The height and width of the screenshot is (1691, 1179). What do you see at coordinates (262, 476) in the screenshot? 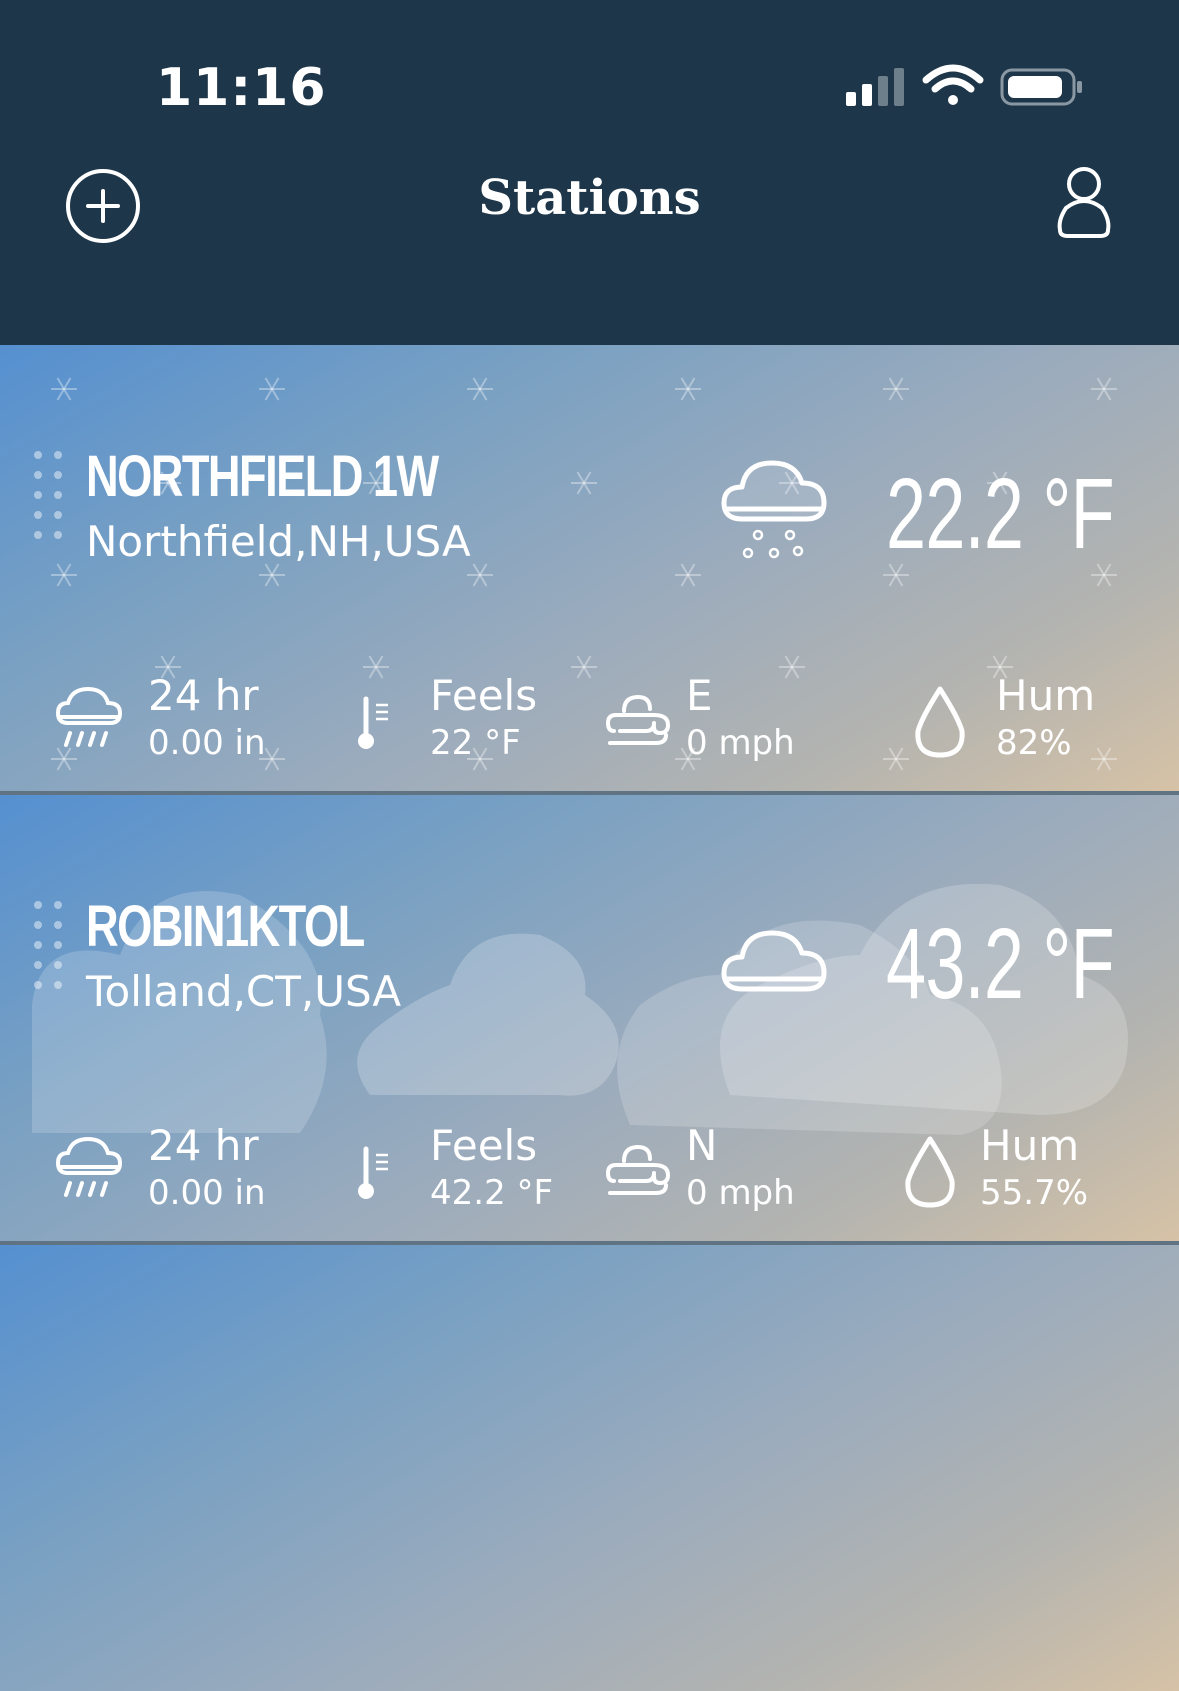
I see `station-name: NORTHFIELD 1W` at bounding box center [262, 476].